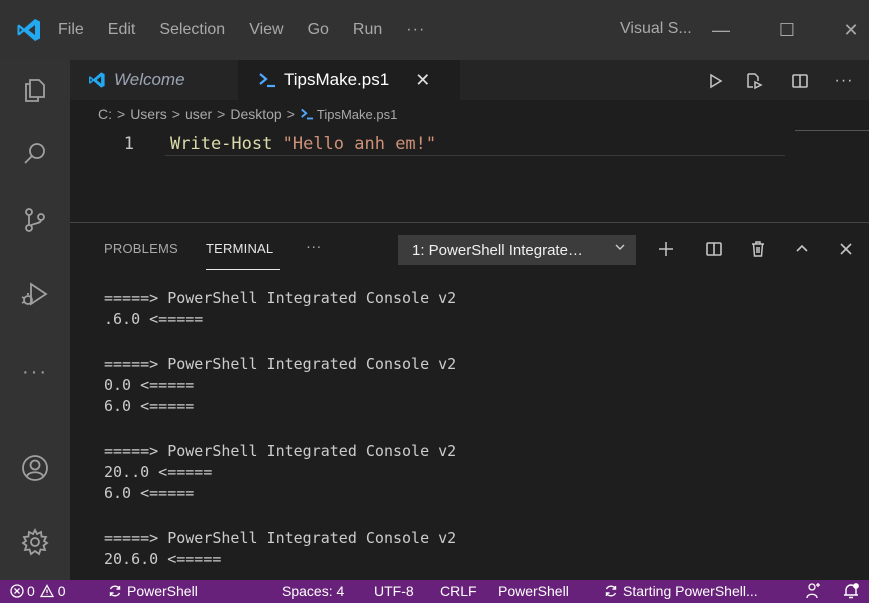 The image size is (869, 603). What do you see at coordinates (533, 591) in the screenshot?
I see `language-mode-status: PowerShell` at bounding box center [533, 591].